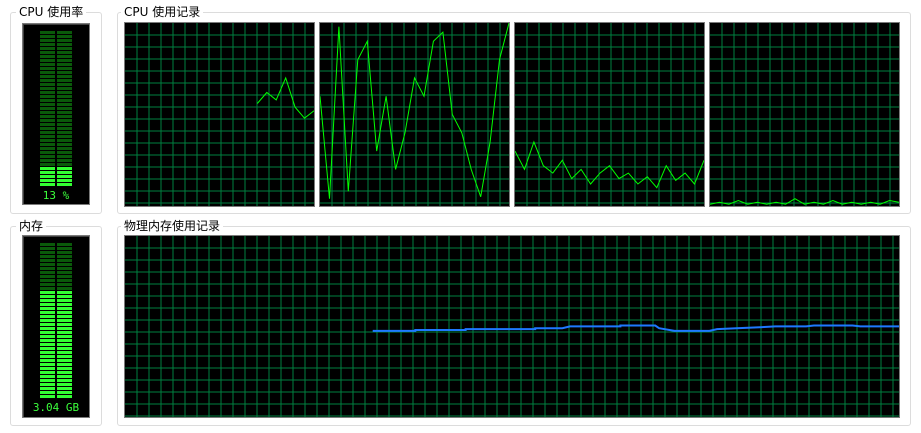 This screenshot has height=433, width=921. Describe the element at coordinates (56, 326) in the screenshot. I see `memory-meter: 3.04 GB` at that location.